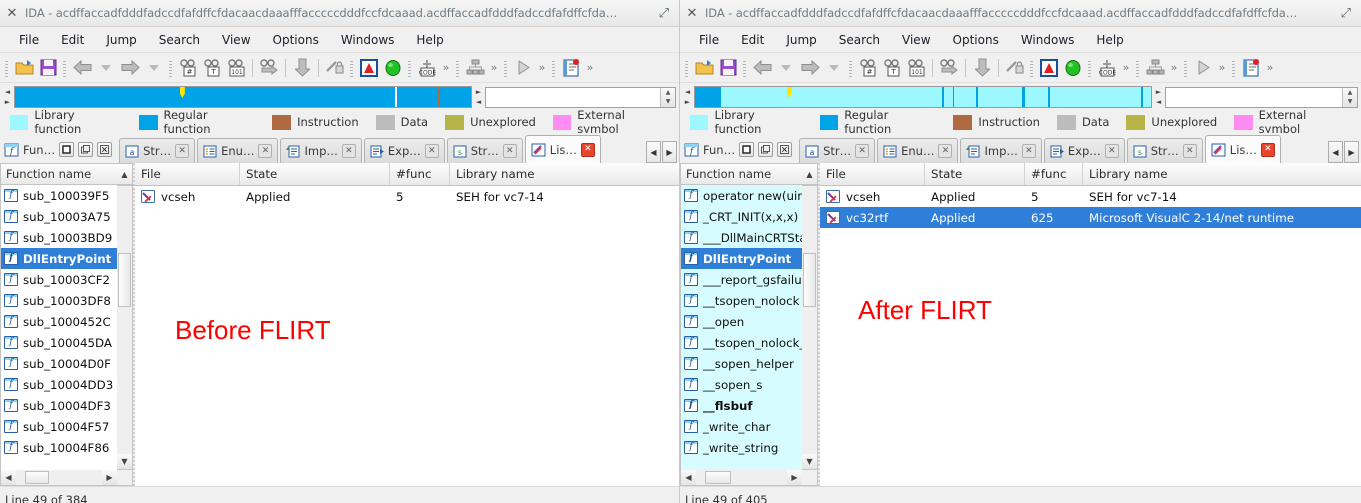 The height and width of the screenshot is (503, 1361). I want to click on function-list-item: f _write_char, so click(741, 426).